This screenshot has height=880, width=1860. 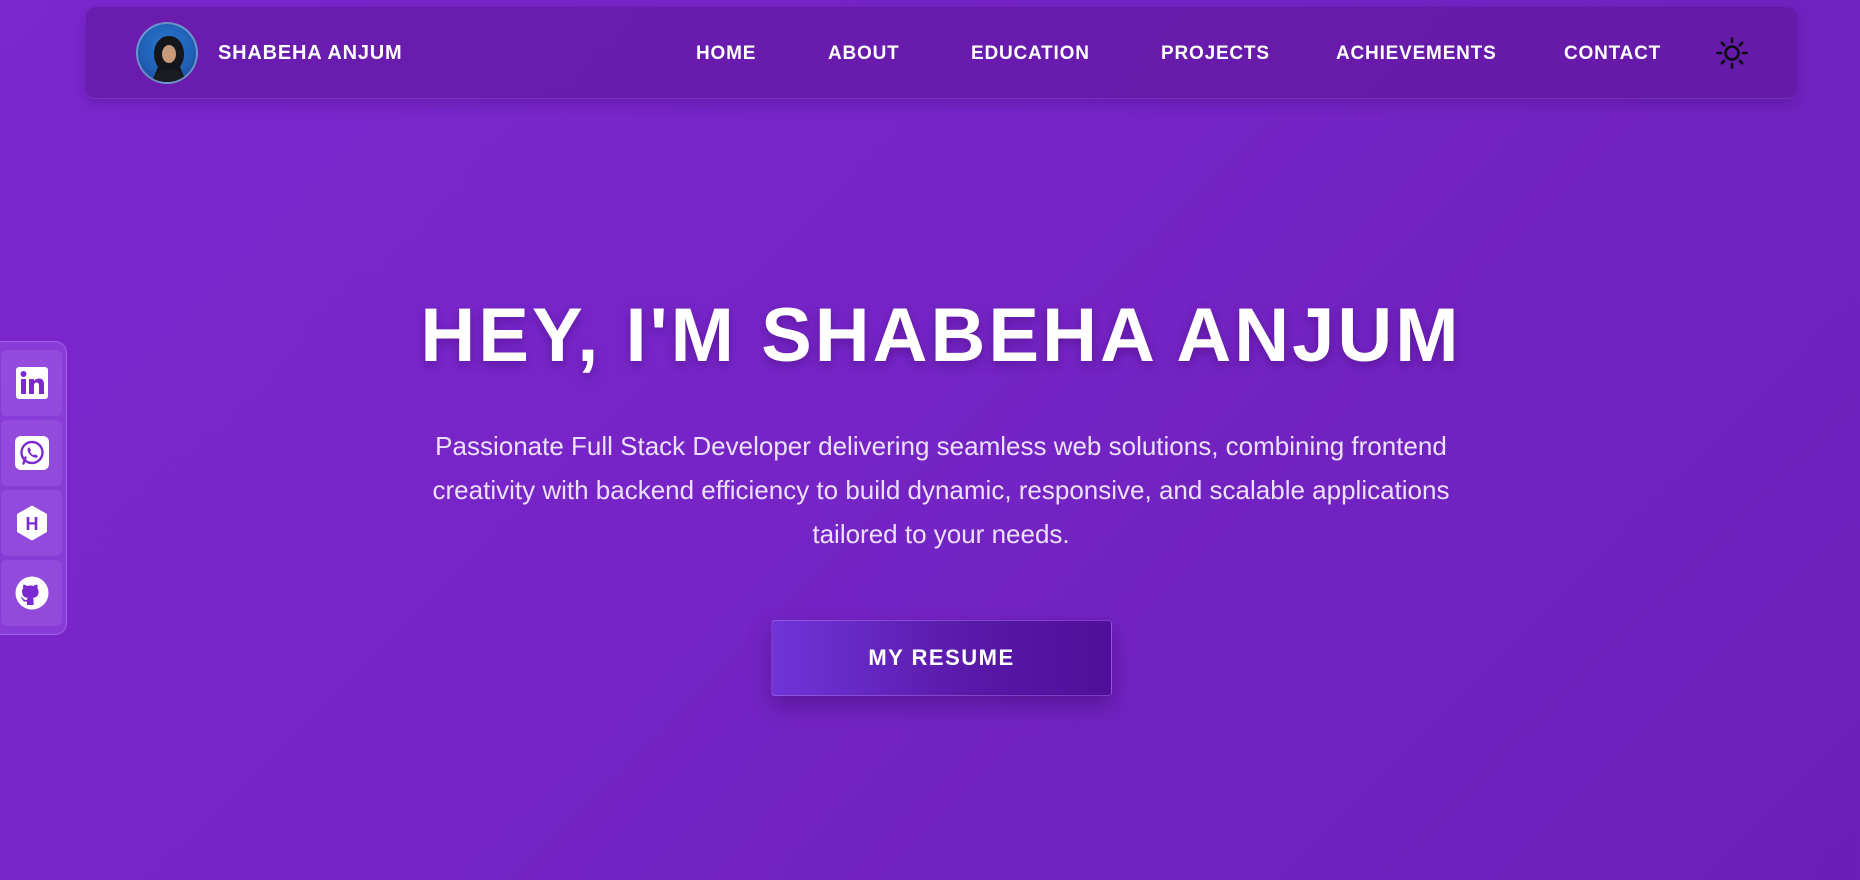 I want to click on hero-title: HEY, I'M SHABEHA ANJUM, so click(x=941, y=335).